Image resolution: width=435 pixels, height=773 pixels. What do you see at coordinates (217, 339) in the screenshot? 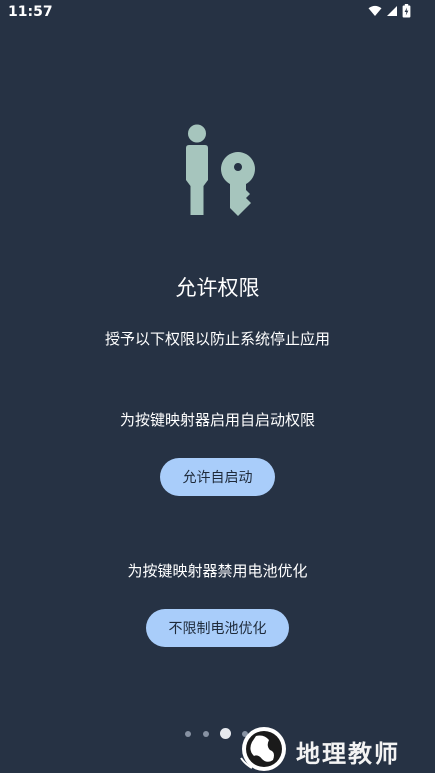
I see `page-subtitle: 授予以下权限以防止系统停止应用` at bounding box center [217, 339].